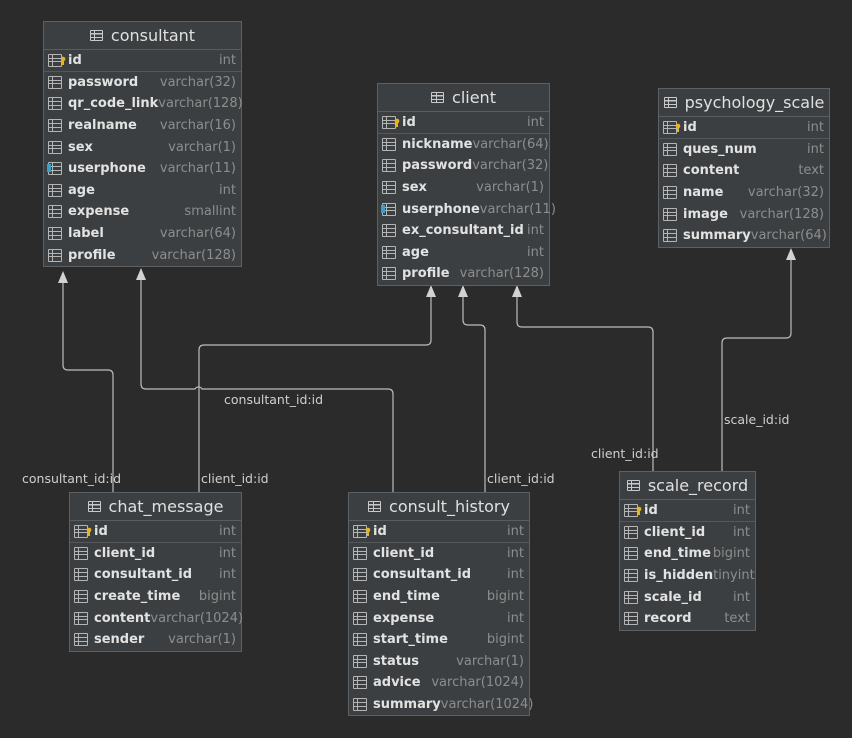 Image resolution: width=852 pixels, height=738 pixels. Describe the element at coordinates (670, 102) in the screenshot. I see `table-icon` at that location.